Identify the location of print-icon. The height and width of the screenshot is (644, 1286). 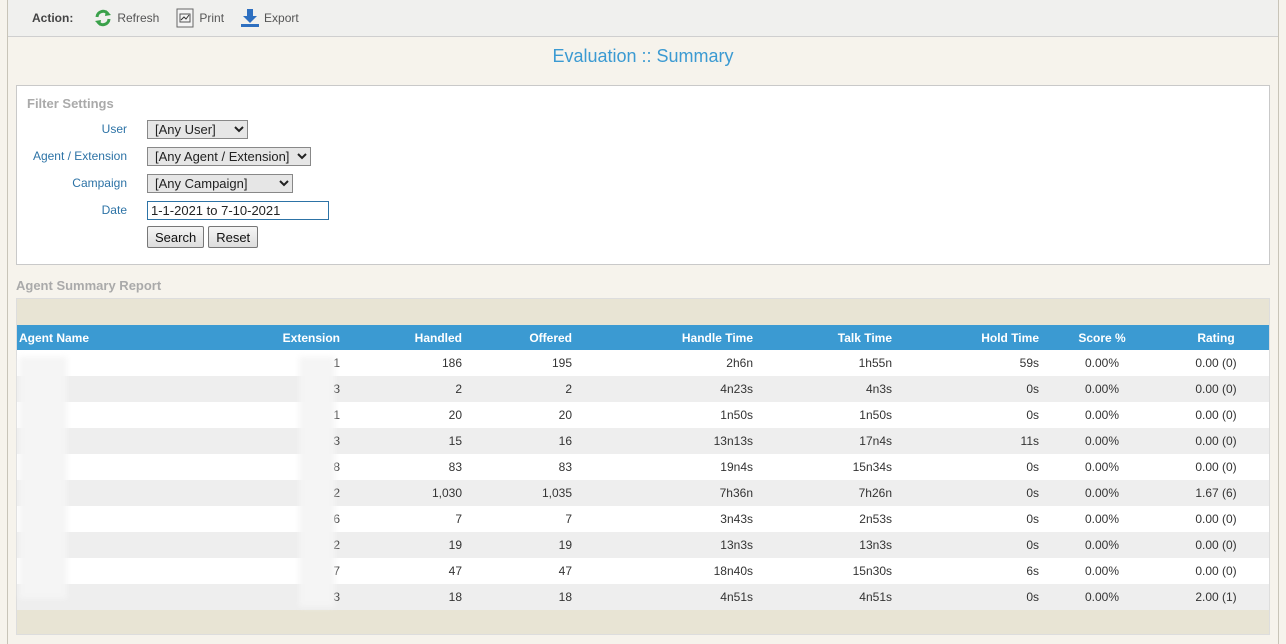
(185, 18).